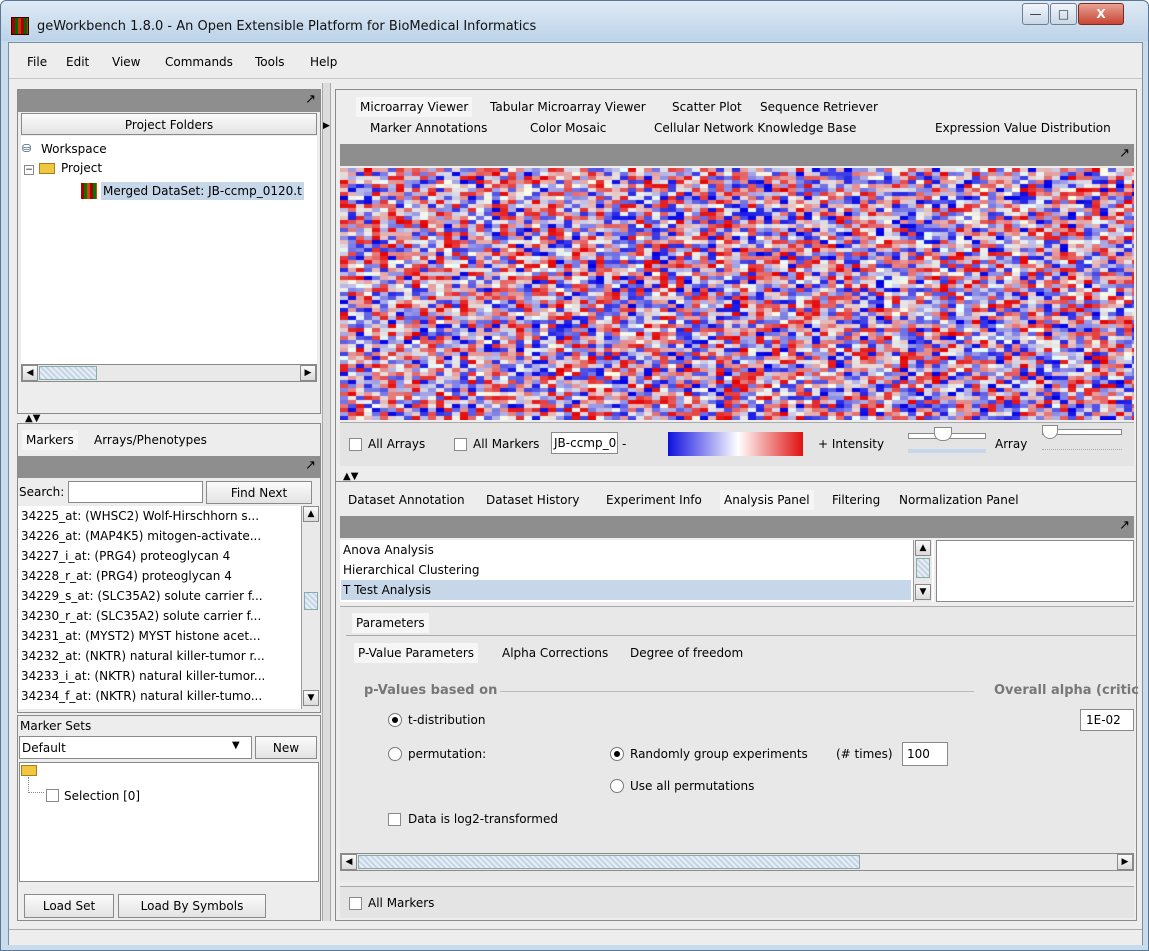 The image size is (1149, 951). I want to click on split-arrow-icon: ▶, so click(326, 126).